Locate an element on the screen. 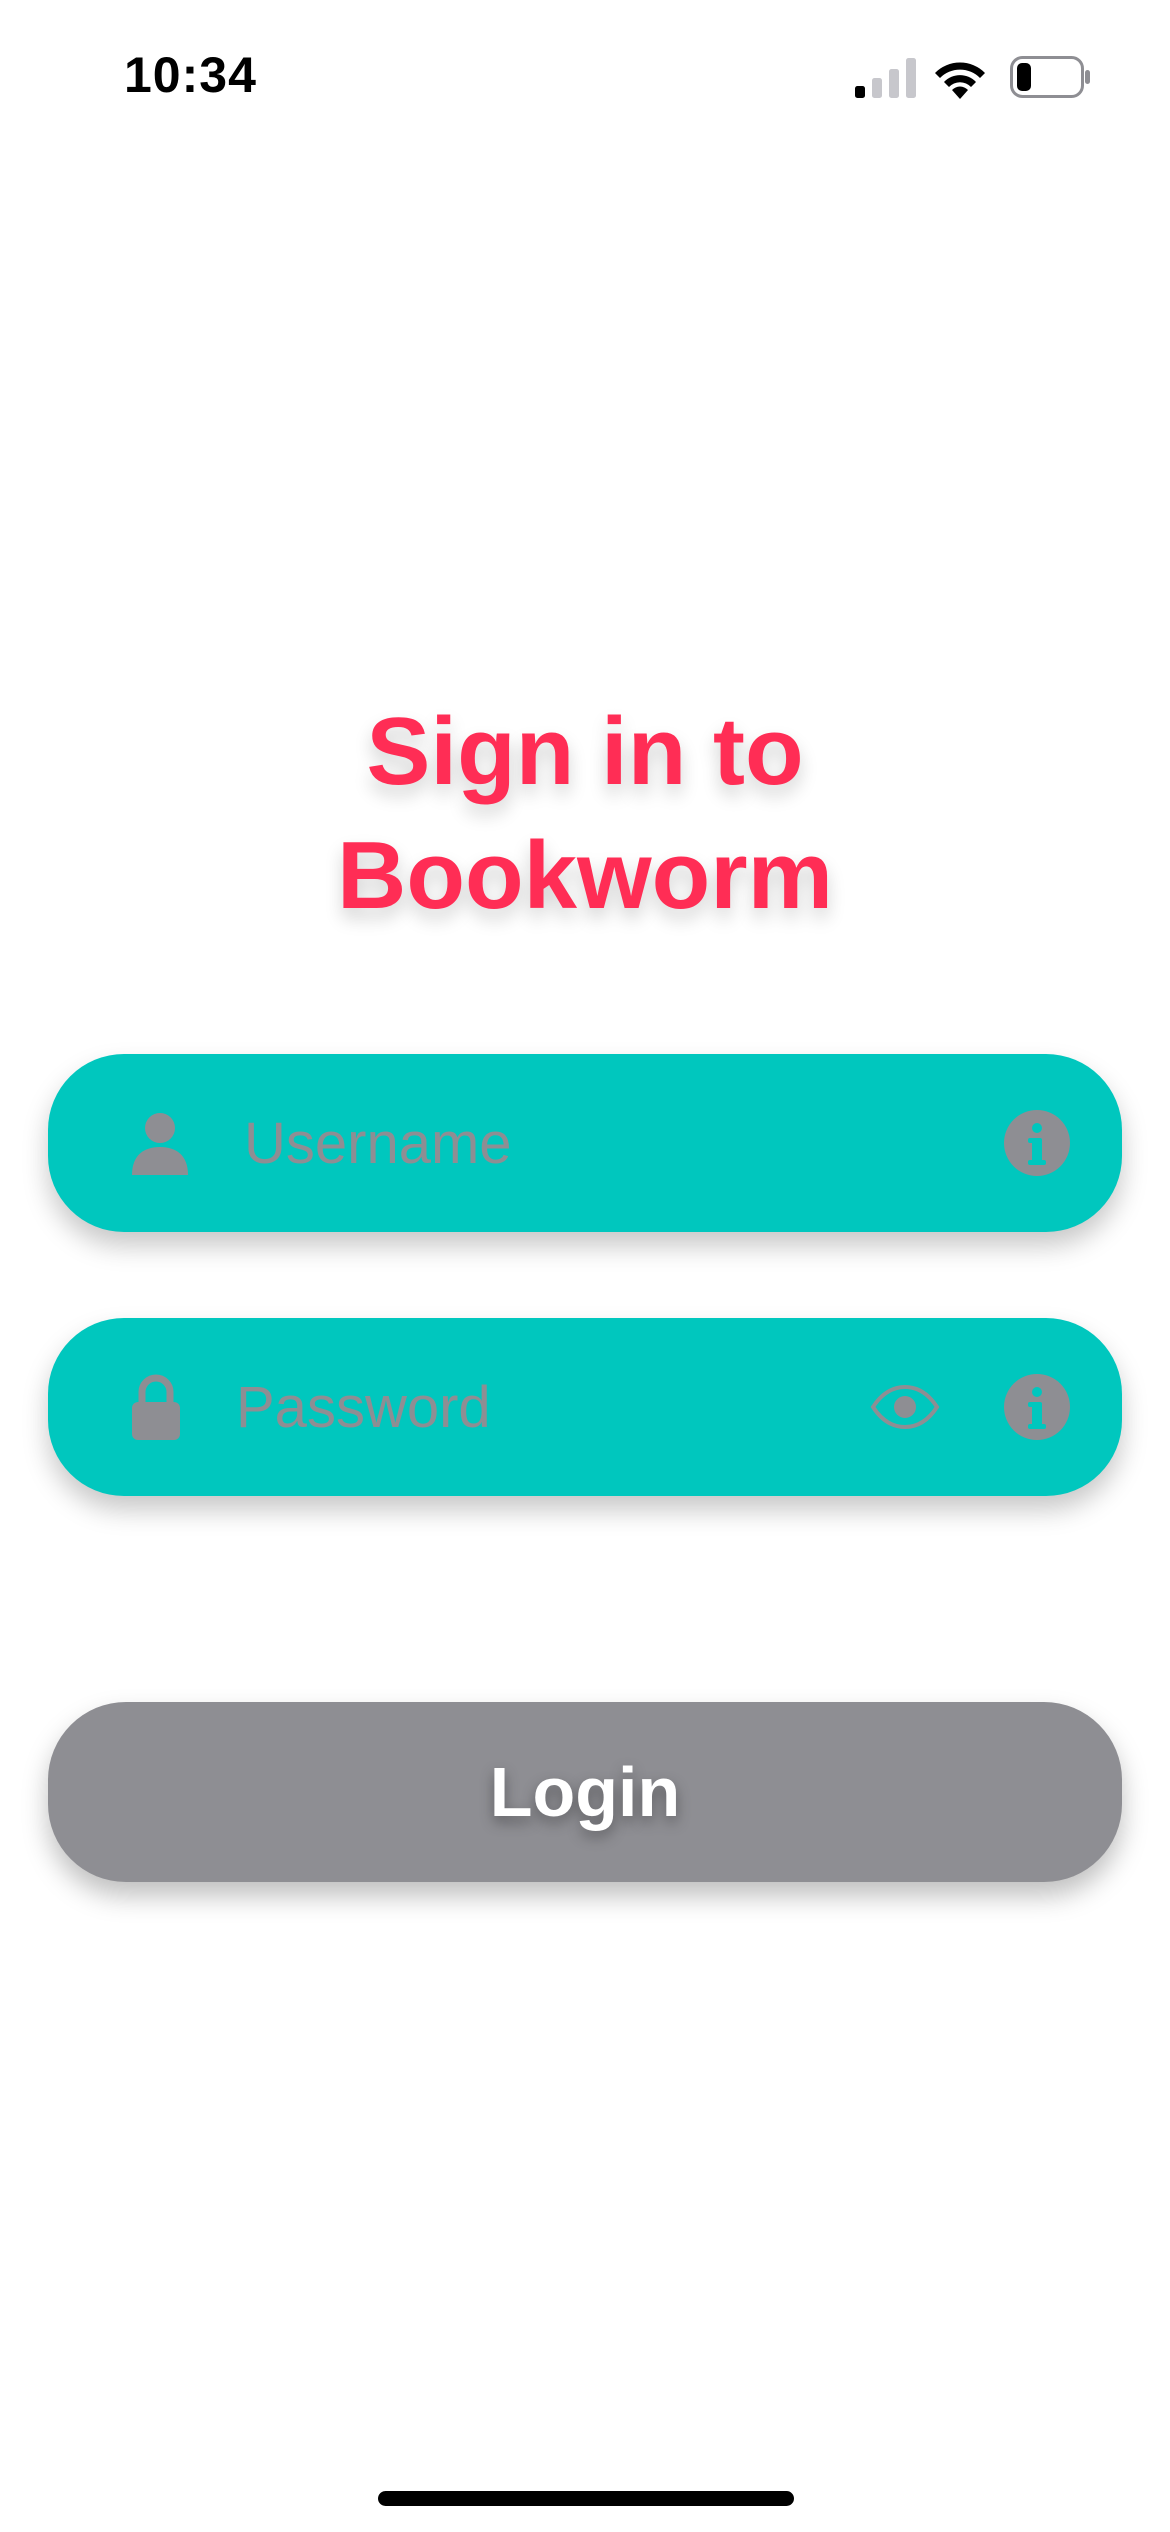 This screenshot has width=1170, height=2532. page-title: Sign in to Bookworm is located at coordinates (585, 814).